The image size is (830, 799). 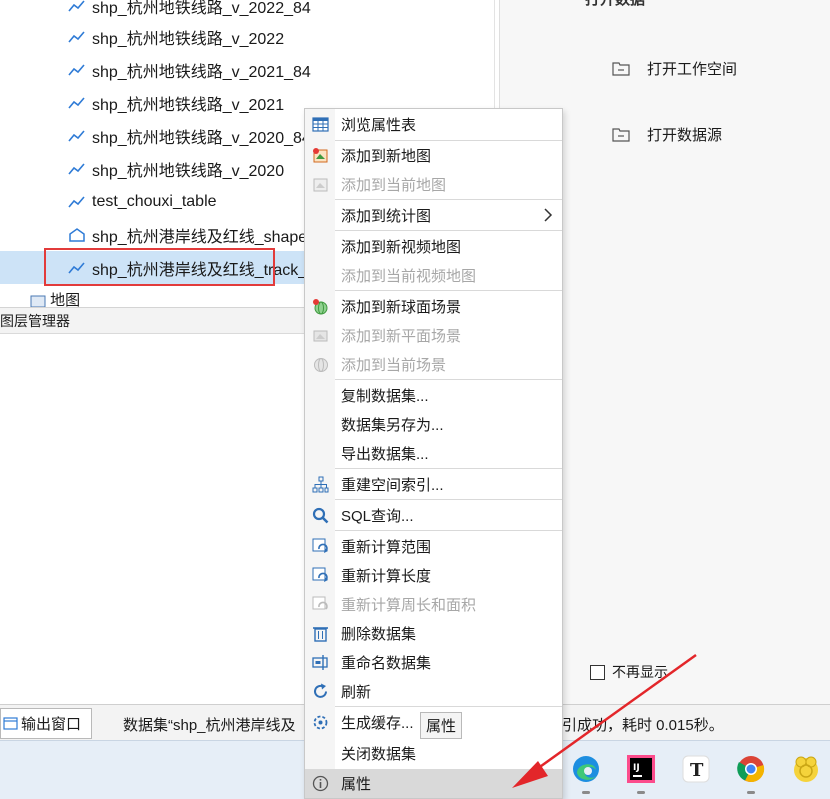 I want to click on open-datasource-label: 打开数据源, so click(x=685, y=135).